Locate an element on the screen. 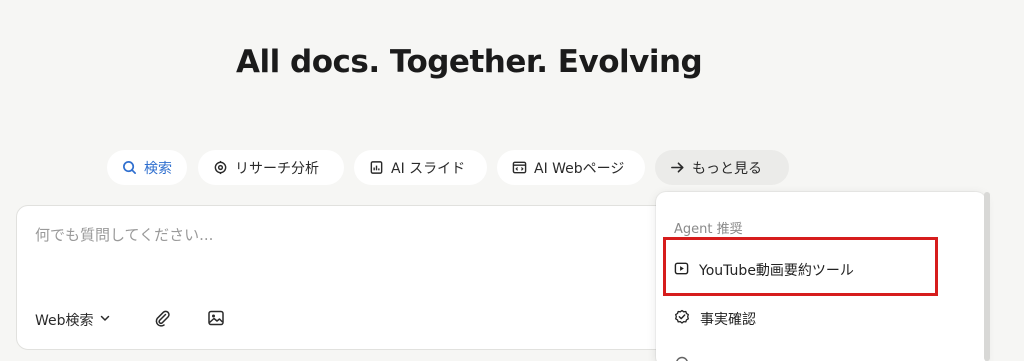 The width and height of the screenshot is (1024, 361). web-search-dropdown: Web検索 is located at coordinates (73, 320).